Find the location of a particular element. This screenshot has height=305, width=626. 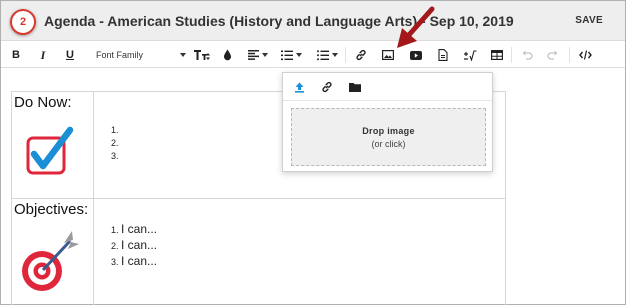

image-icon is located at coordinates (388, 55).